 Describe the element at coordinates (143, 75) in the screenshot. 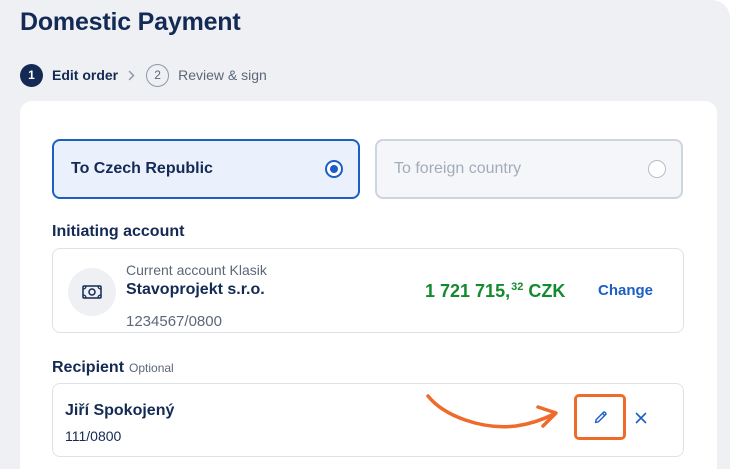

I see `stepper: 1 Edit order 2 Review & sign` at that location.